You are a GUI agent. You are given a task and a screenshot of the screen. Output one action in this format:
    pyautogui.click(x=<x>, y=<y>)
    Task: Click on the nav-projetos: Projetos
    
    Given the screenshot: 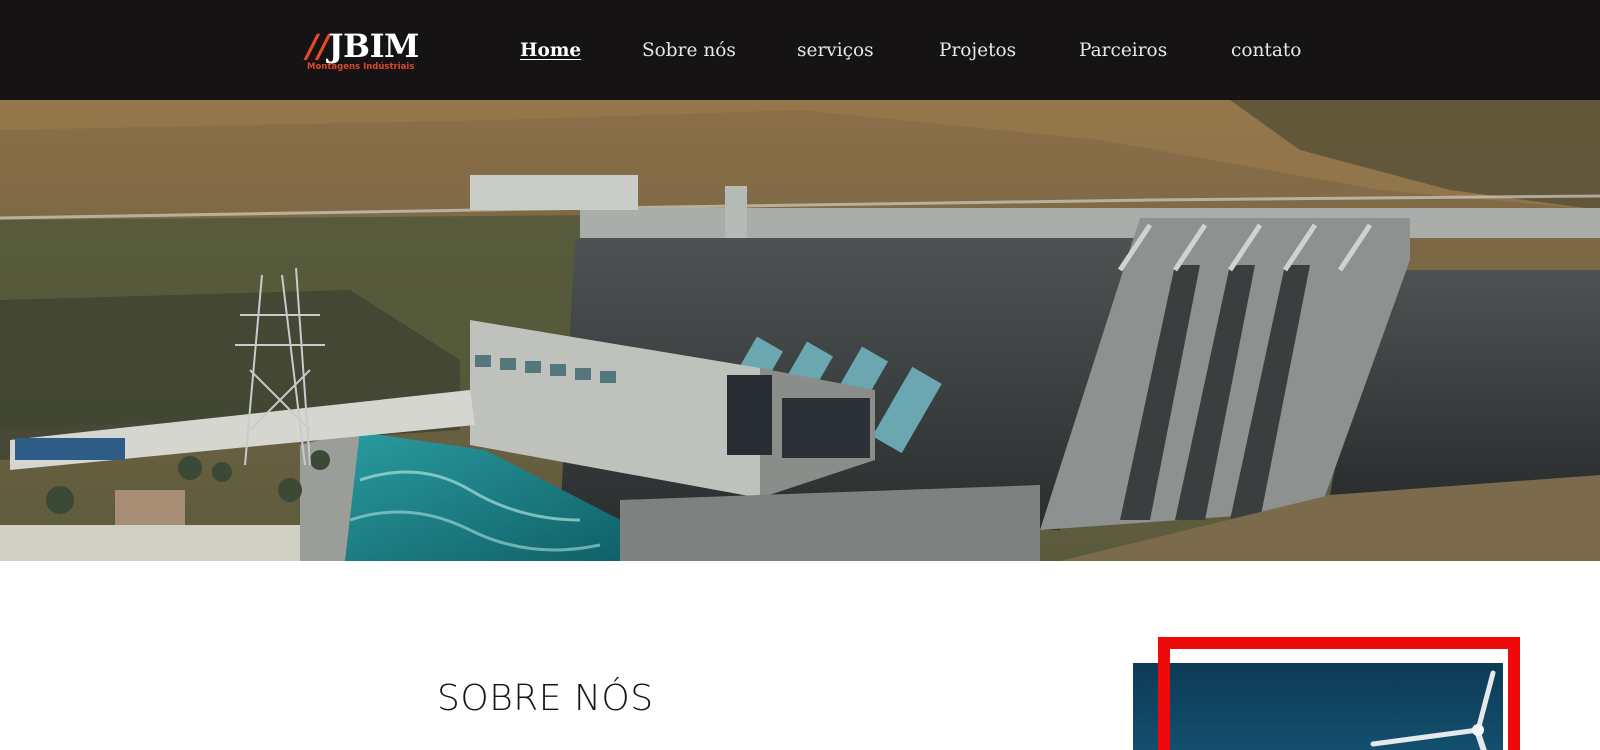 What is the action you would take?
    pyautogui.click(x=977, y=50)
    